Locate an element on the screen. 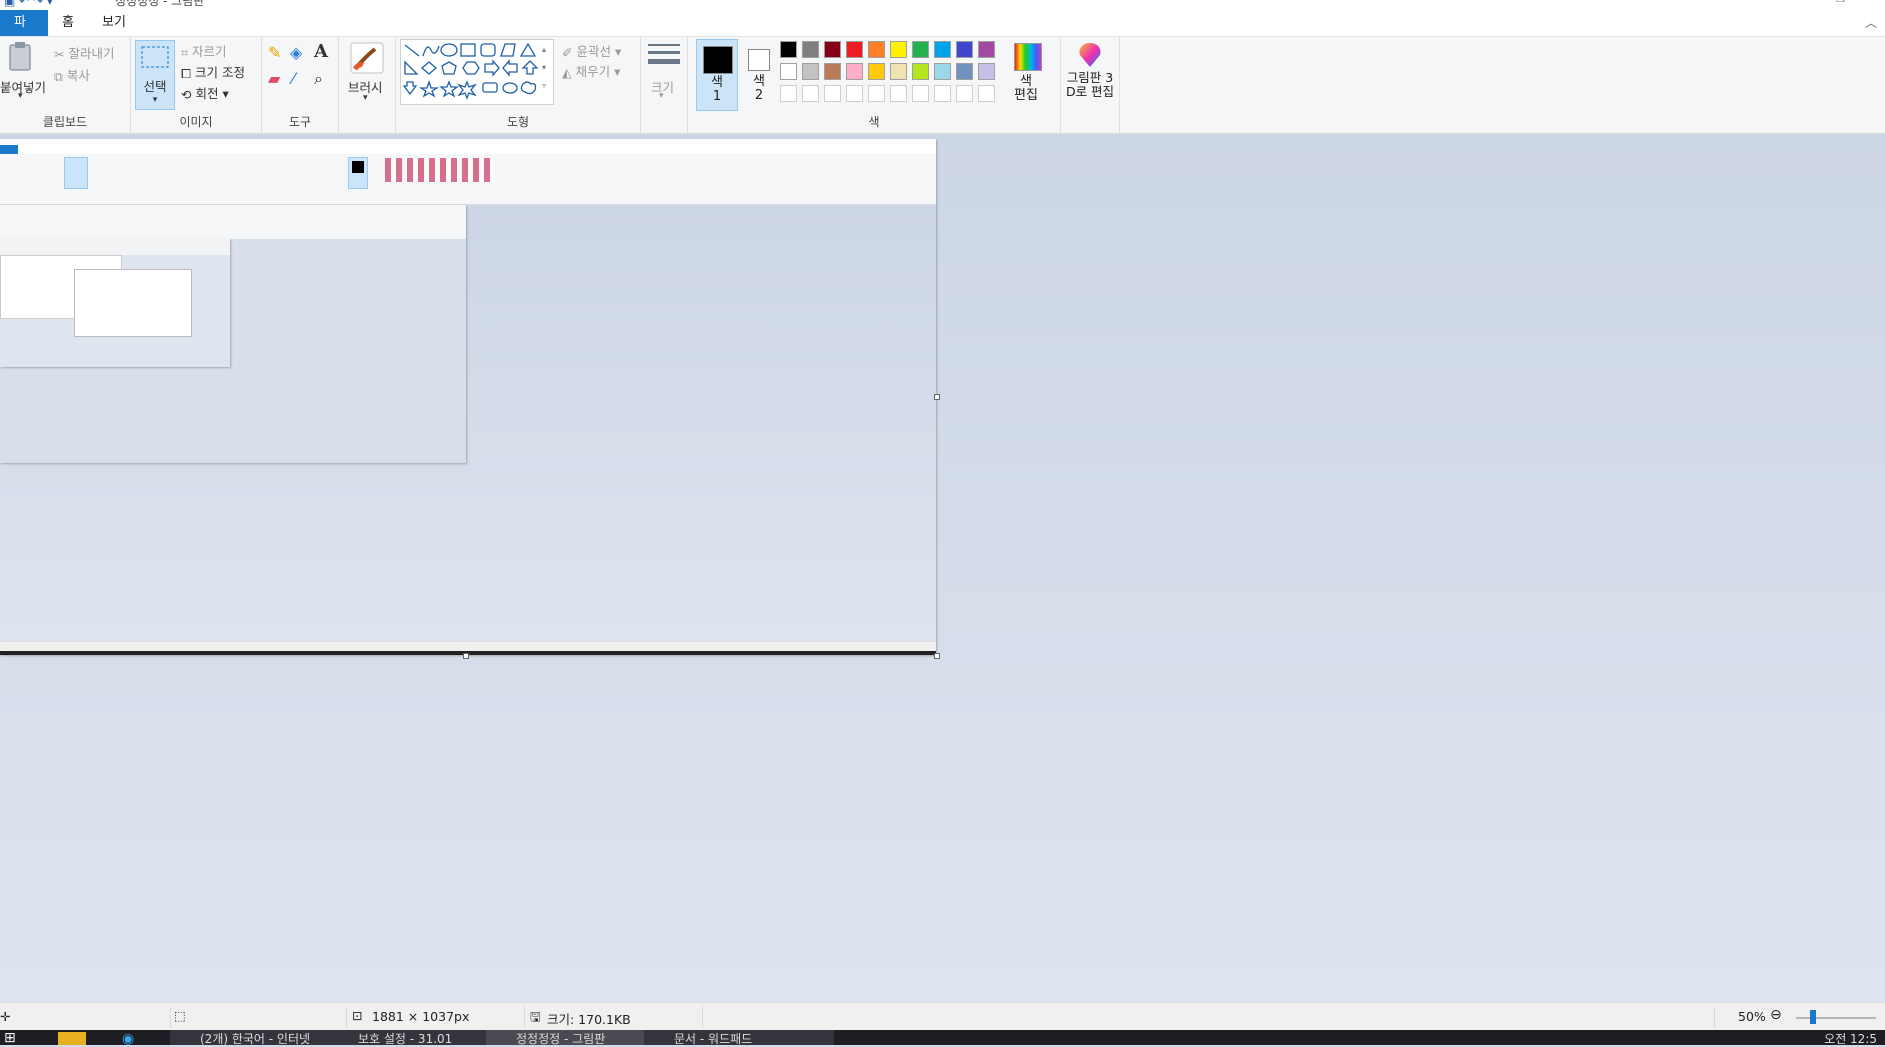 The height and width of the screenshot is (1047, 1885). start-icon: ⊞ is located at coordinates (10, 1038).